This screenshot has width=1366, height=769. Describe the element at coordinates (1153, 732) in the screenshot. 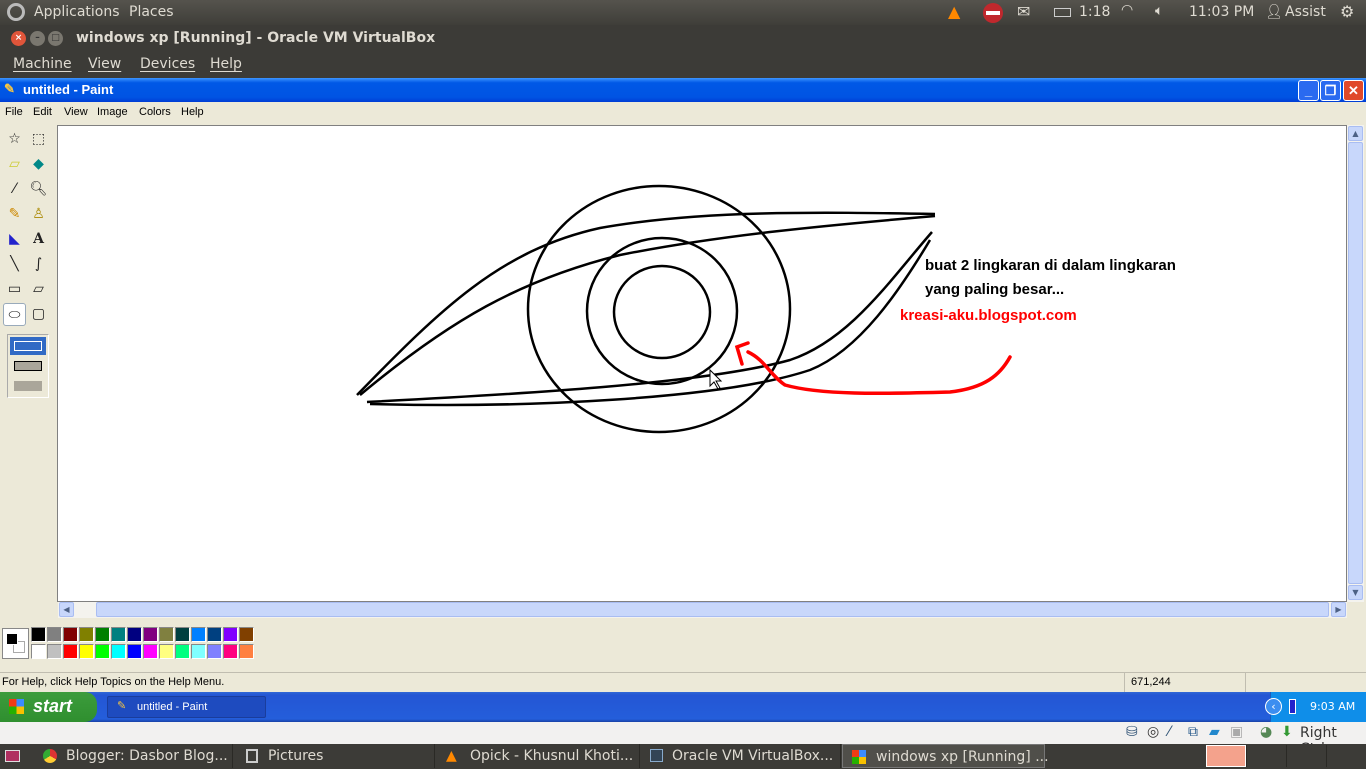

I see `cd-icon: ◎` at that location.